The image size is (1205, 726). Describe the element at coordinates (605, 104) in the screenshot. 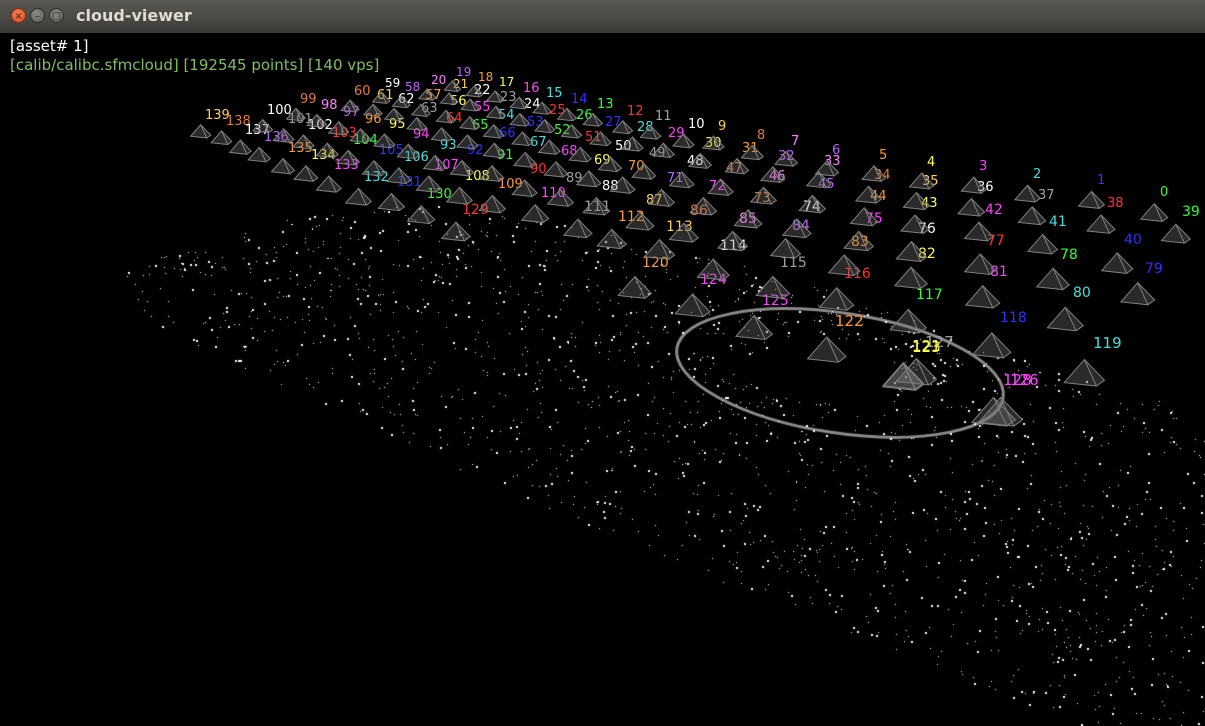

I see `viewpoint-label: 13` at that location.